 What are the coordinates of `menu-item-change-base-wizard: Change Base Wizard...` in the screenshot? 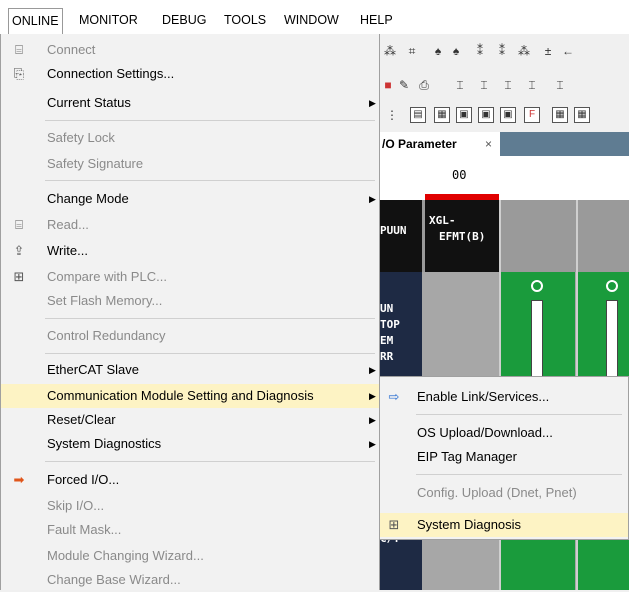 It's located at (190, 580).